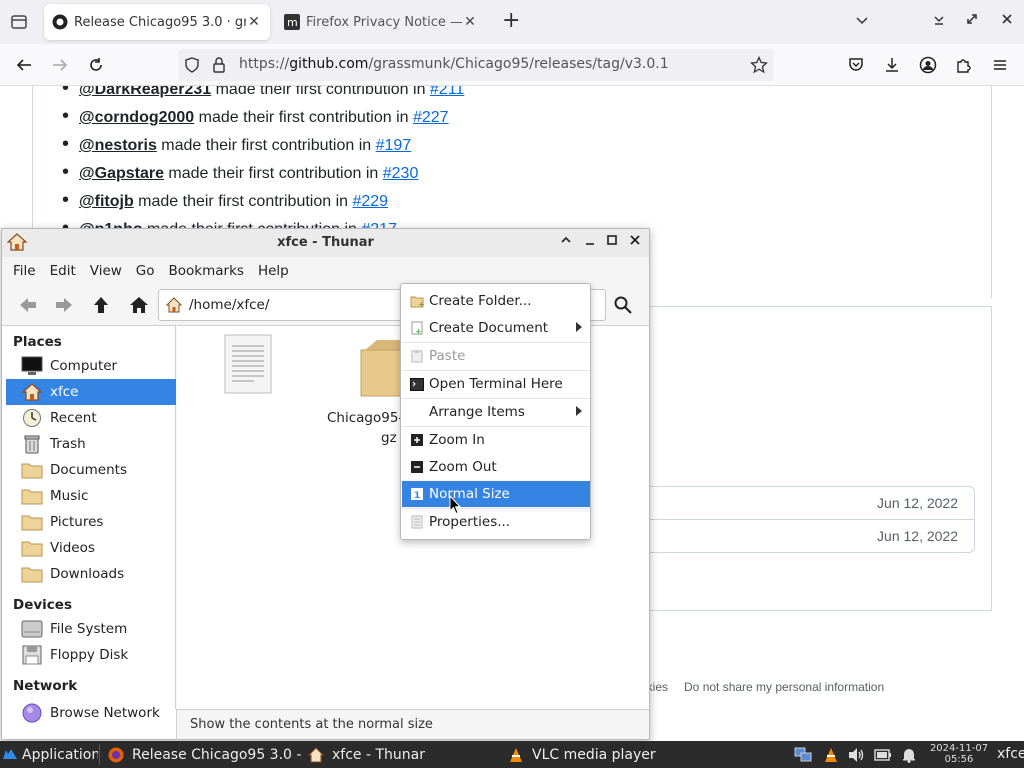  I want to click on menu-item-paste: Paste, so click(496, 356).